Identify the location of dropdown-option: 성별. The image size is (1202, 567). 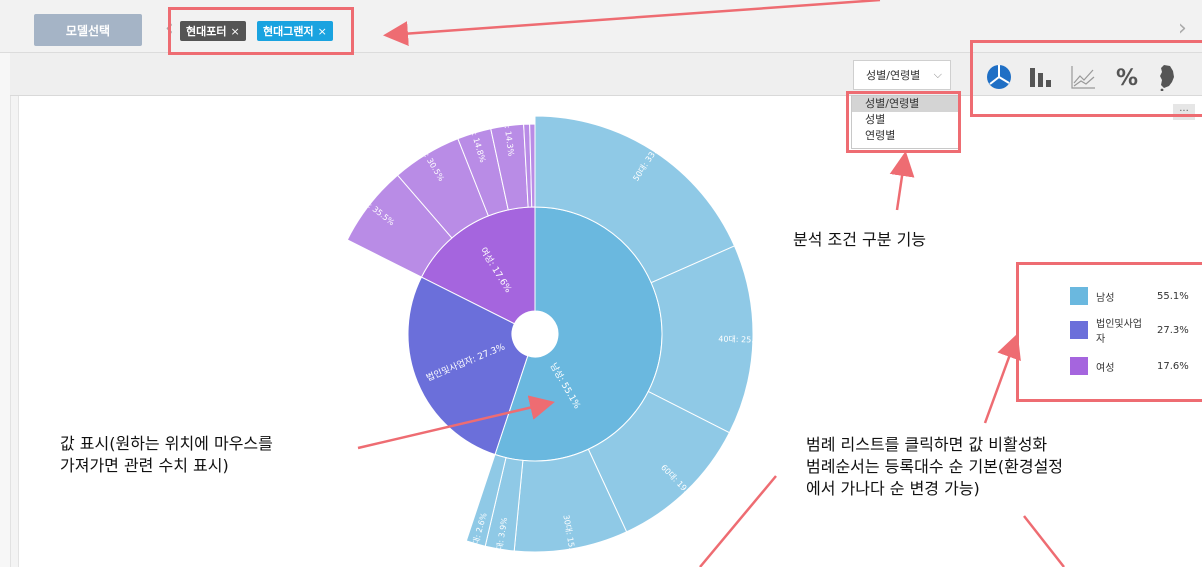
(905, 120).